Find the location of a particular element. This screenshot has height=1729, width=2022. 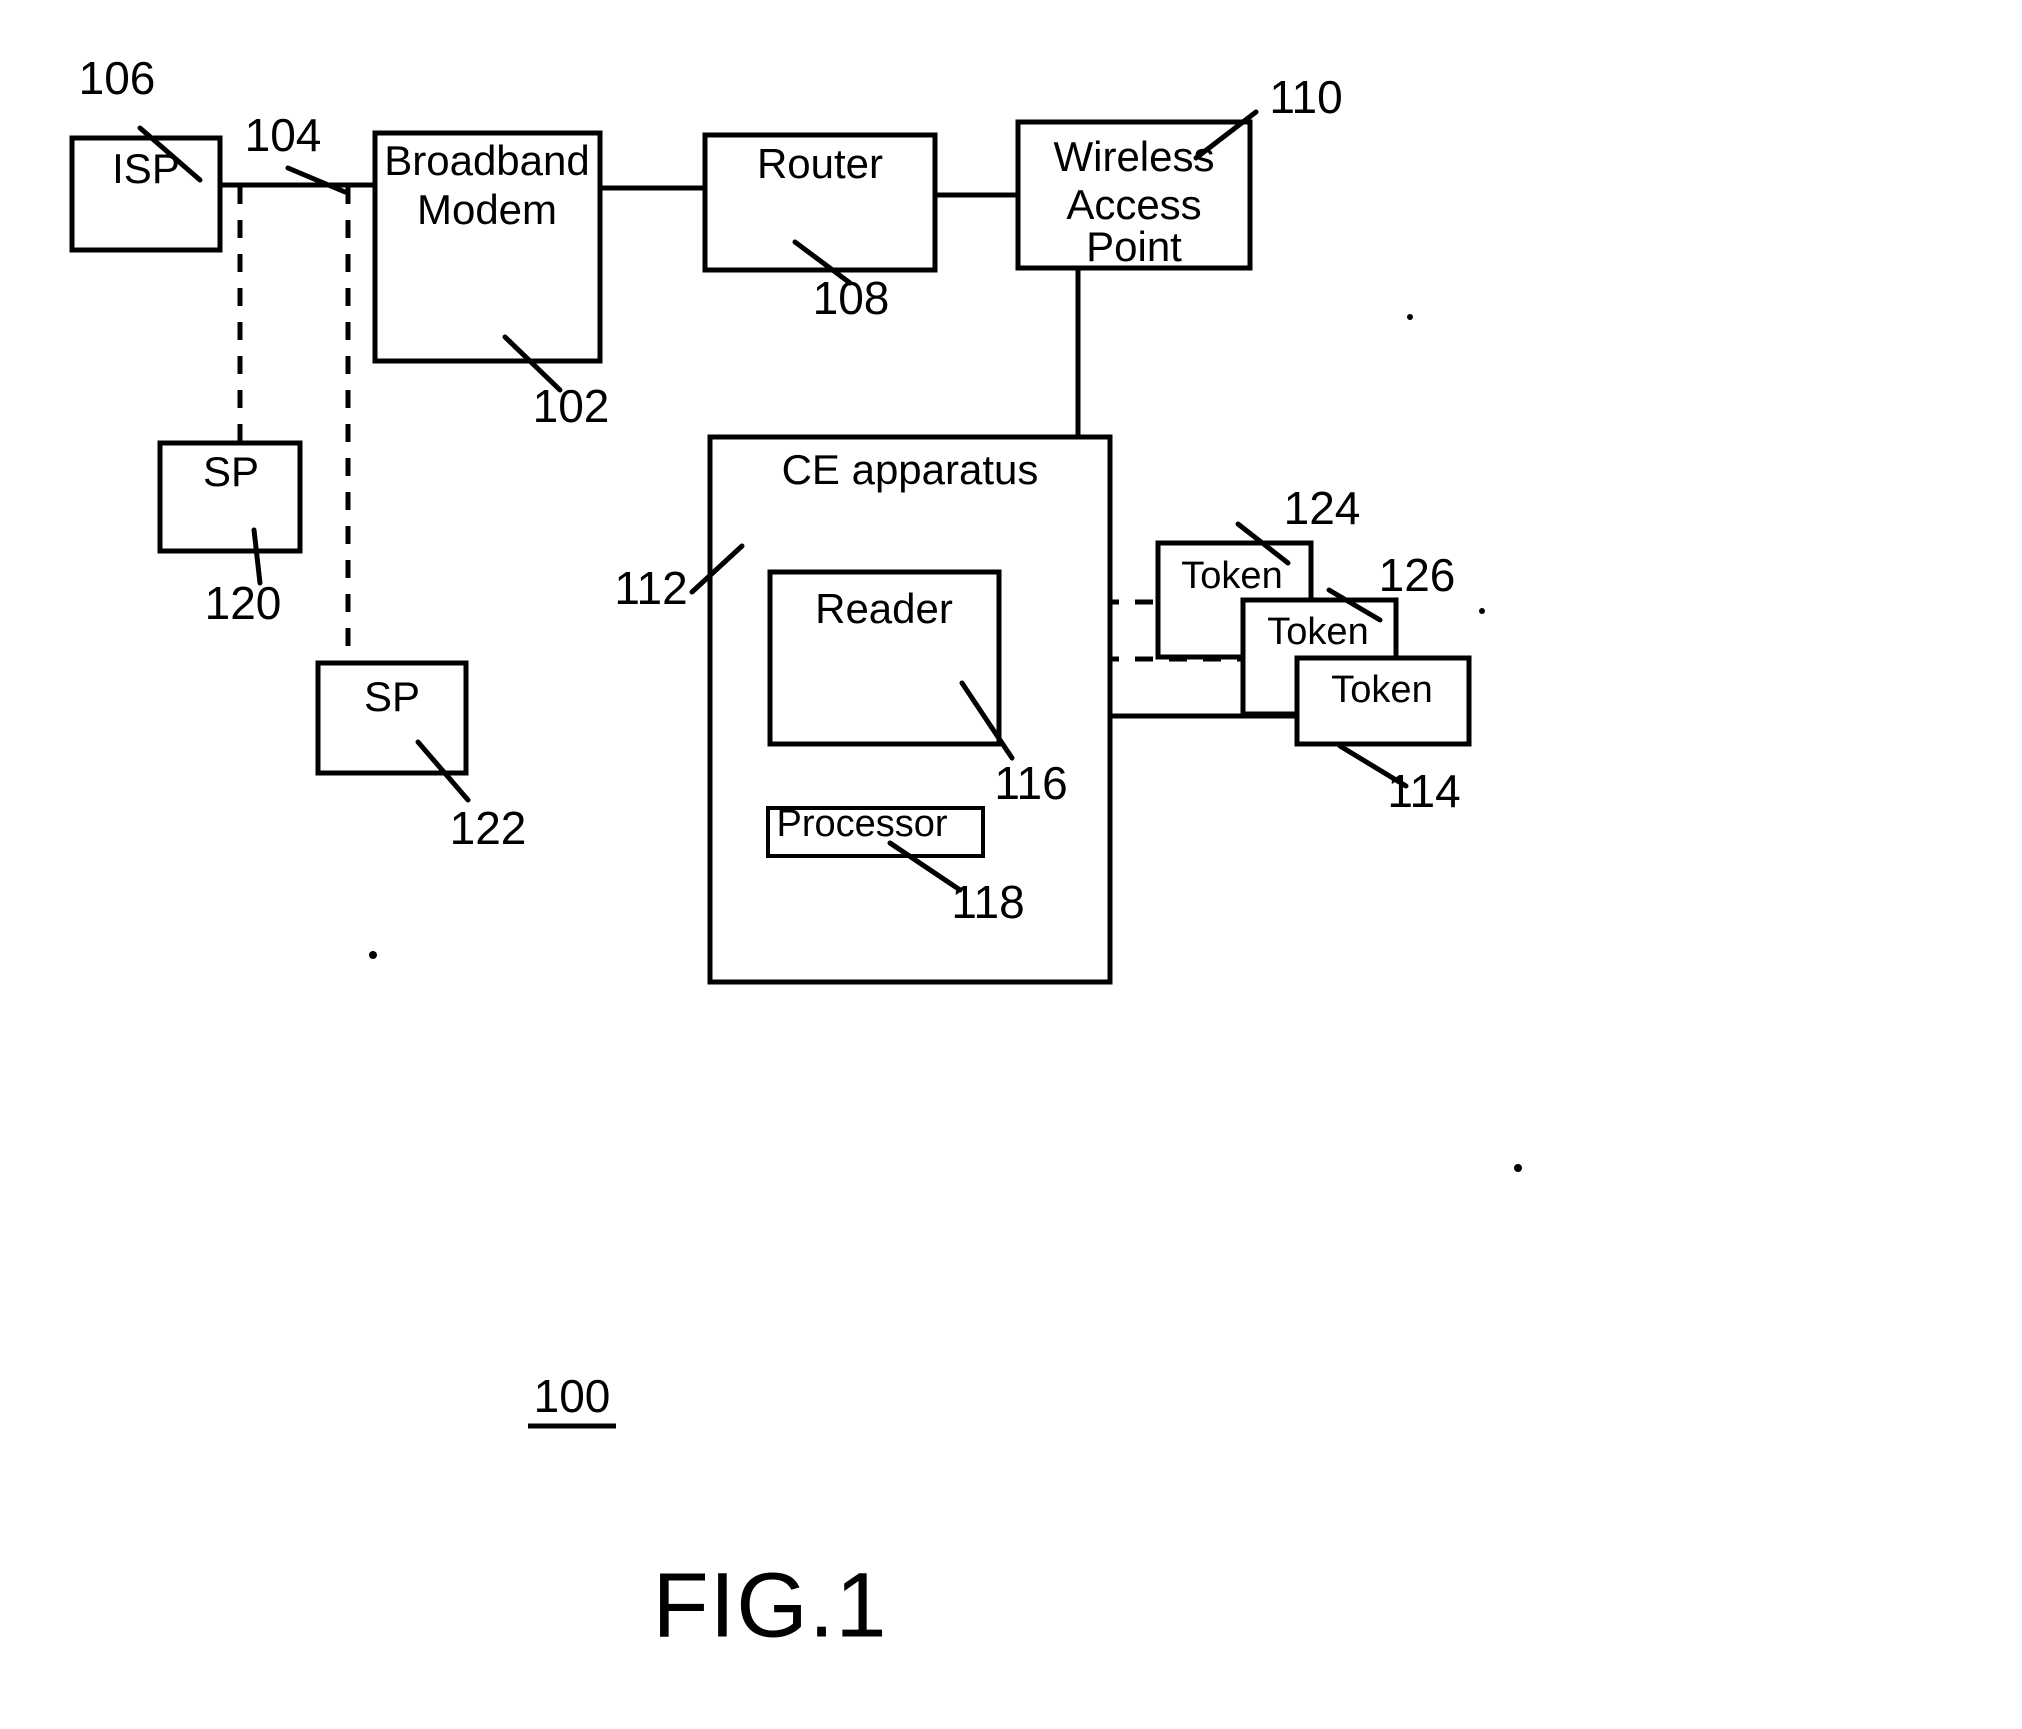

ref-num-102: 102 is located at coordinates (571, 406).